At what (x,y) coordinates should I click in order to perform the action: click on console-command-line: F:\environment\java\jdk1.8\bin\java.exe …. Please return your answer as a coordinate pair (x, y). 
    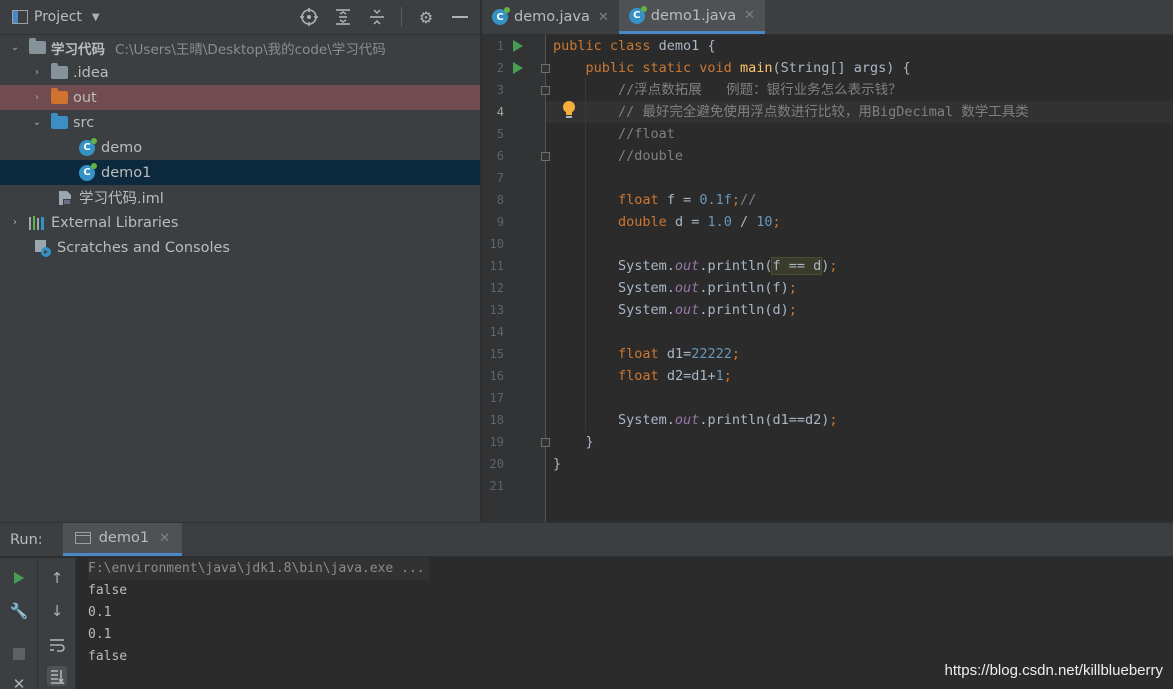
    Looking at the image, I should click on (258, 569).